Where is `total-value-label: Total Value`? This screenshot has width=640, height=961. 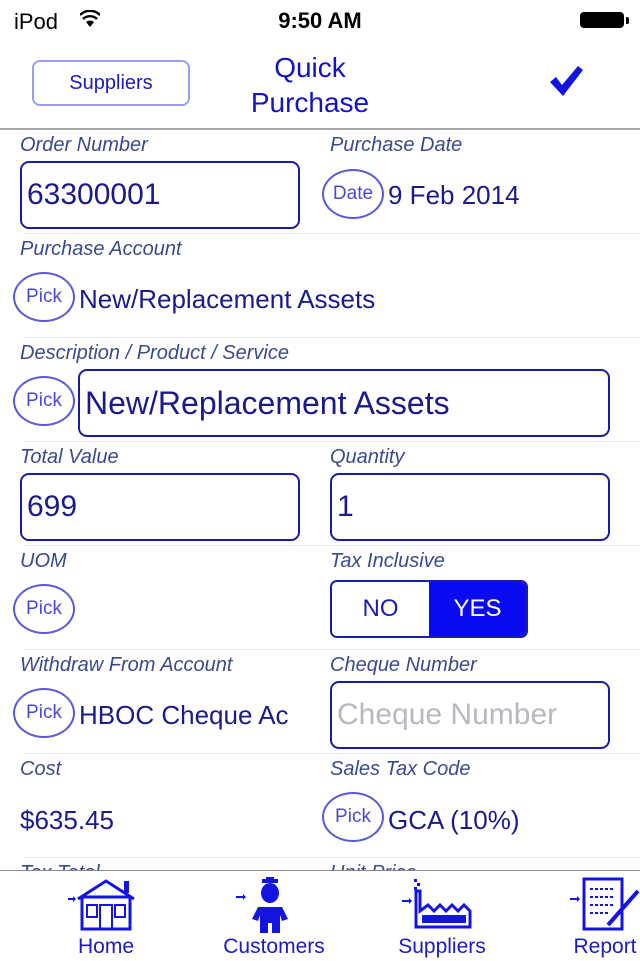
total-value-label: Total Value is located at coordinates (69, 457).